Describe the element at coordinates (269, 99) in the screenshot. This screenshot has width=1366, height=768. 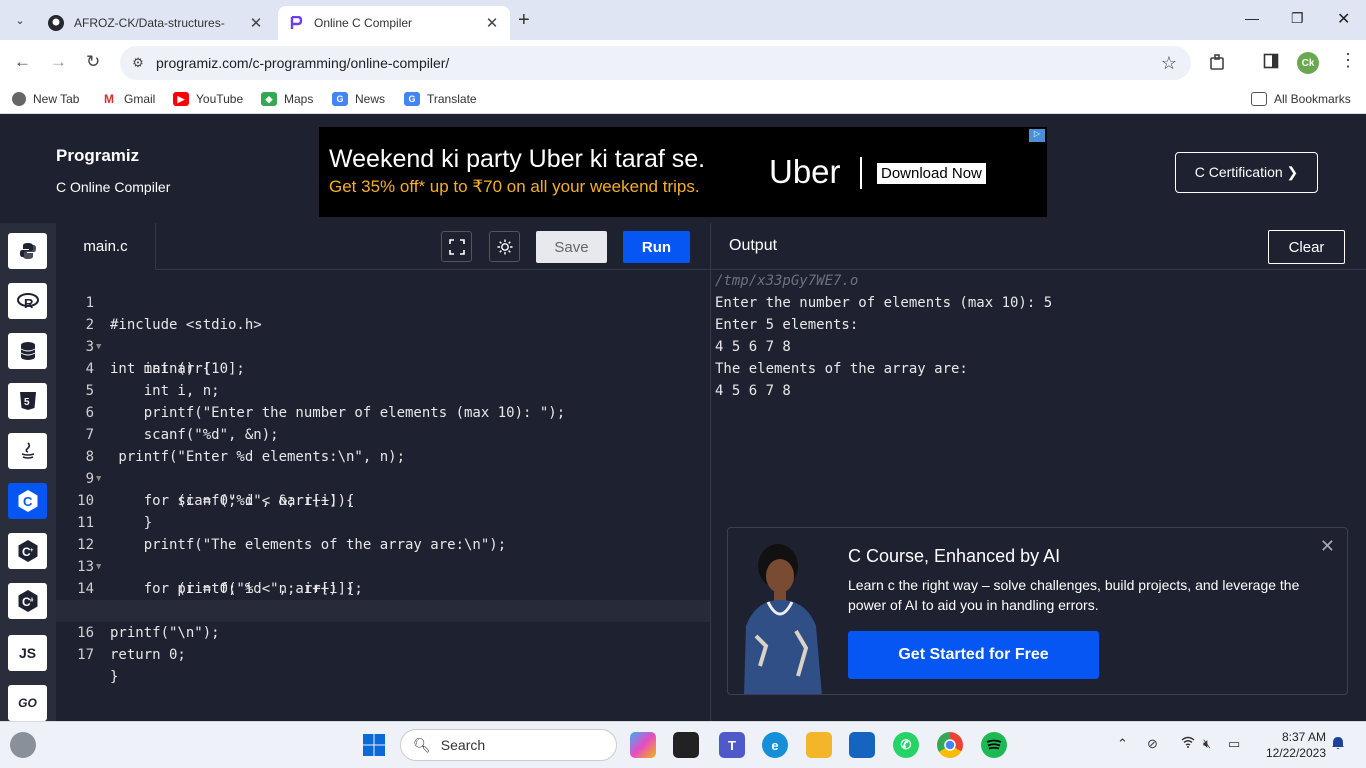
I see `maps-icon: ◆` at that location.